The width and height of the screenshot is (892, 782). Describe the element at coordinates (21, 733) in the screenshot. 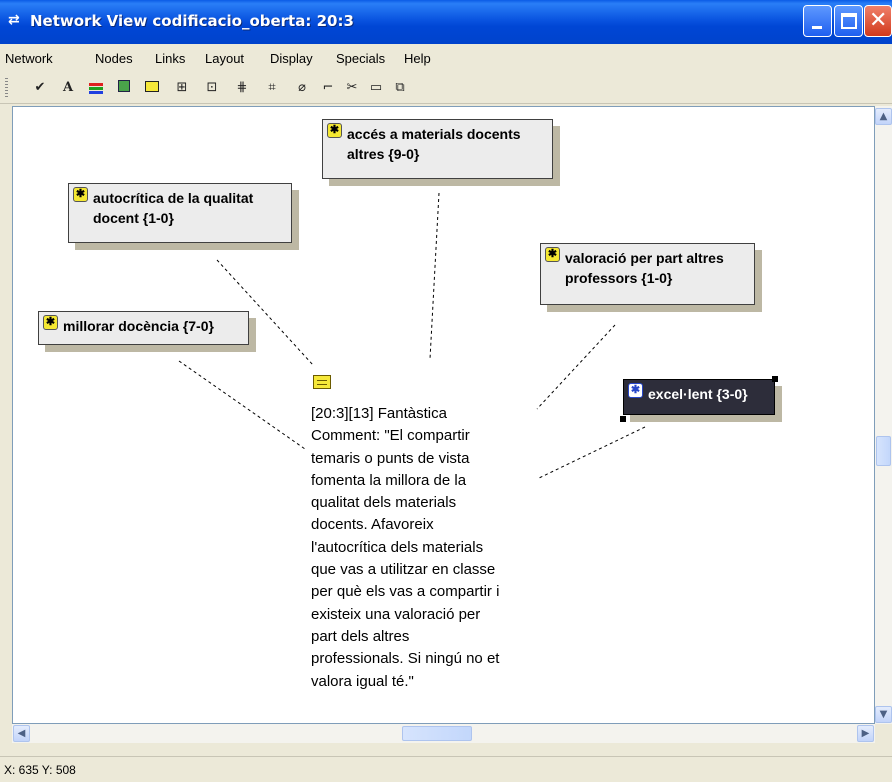

I see `scroll-left-button: ◀` at that location.